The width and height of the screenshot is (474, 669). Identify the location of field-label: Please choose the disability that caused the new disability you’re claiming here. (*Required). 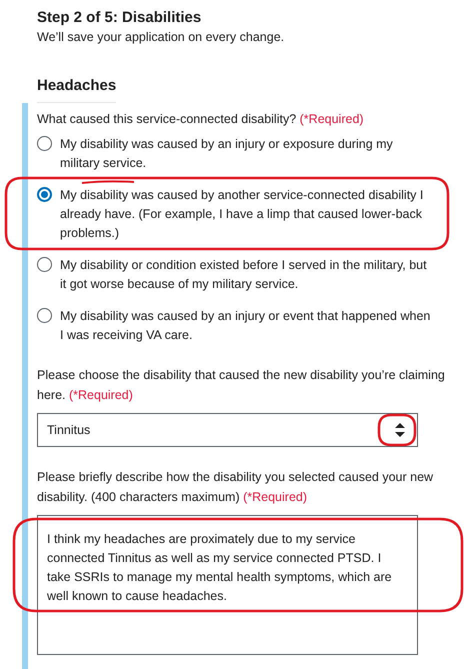
(241, 385).